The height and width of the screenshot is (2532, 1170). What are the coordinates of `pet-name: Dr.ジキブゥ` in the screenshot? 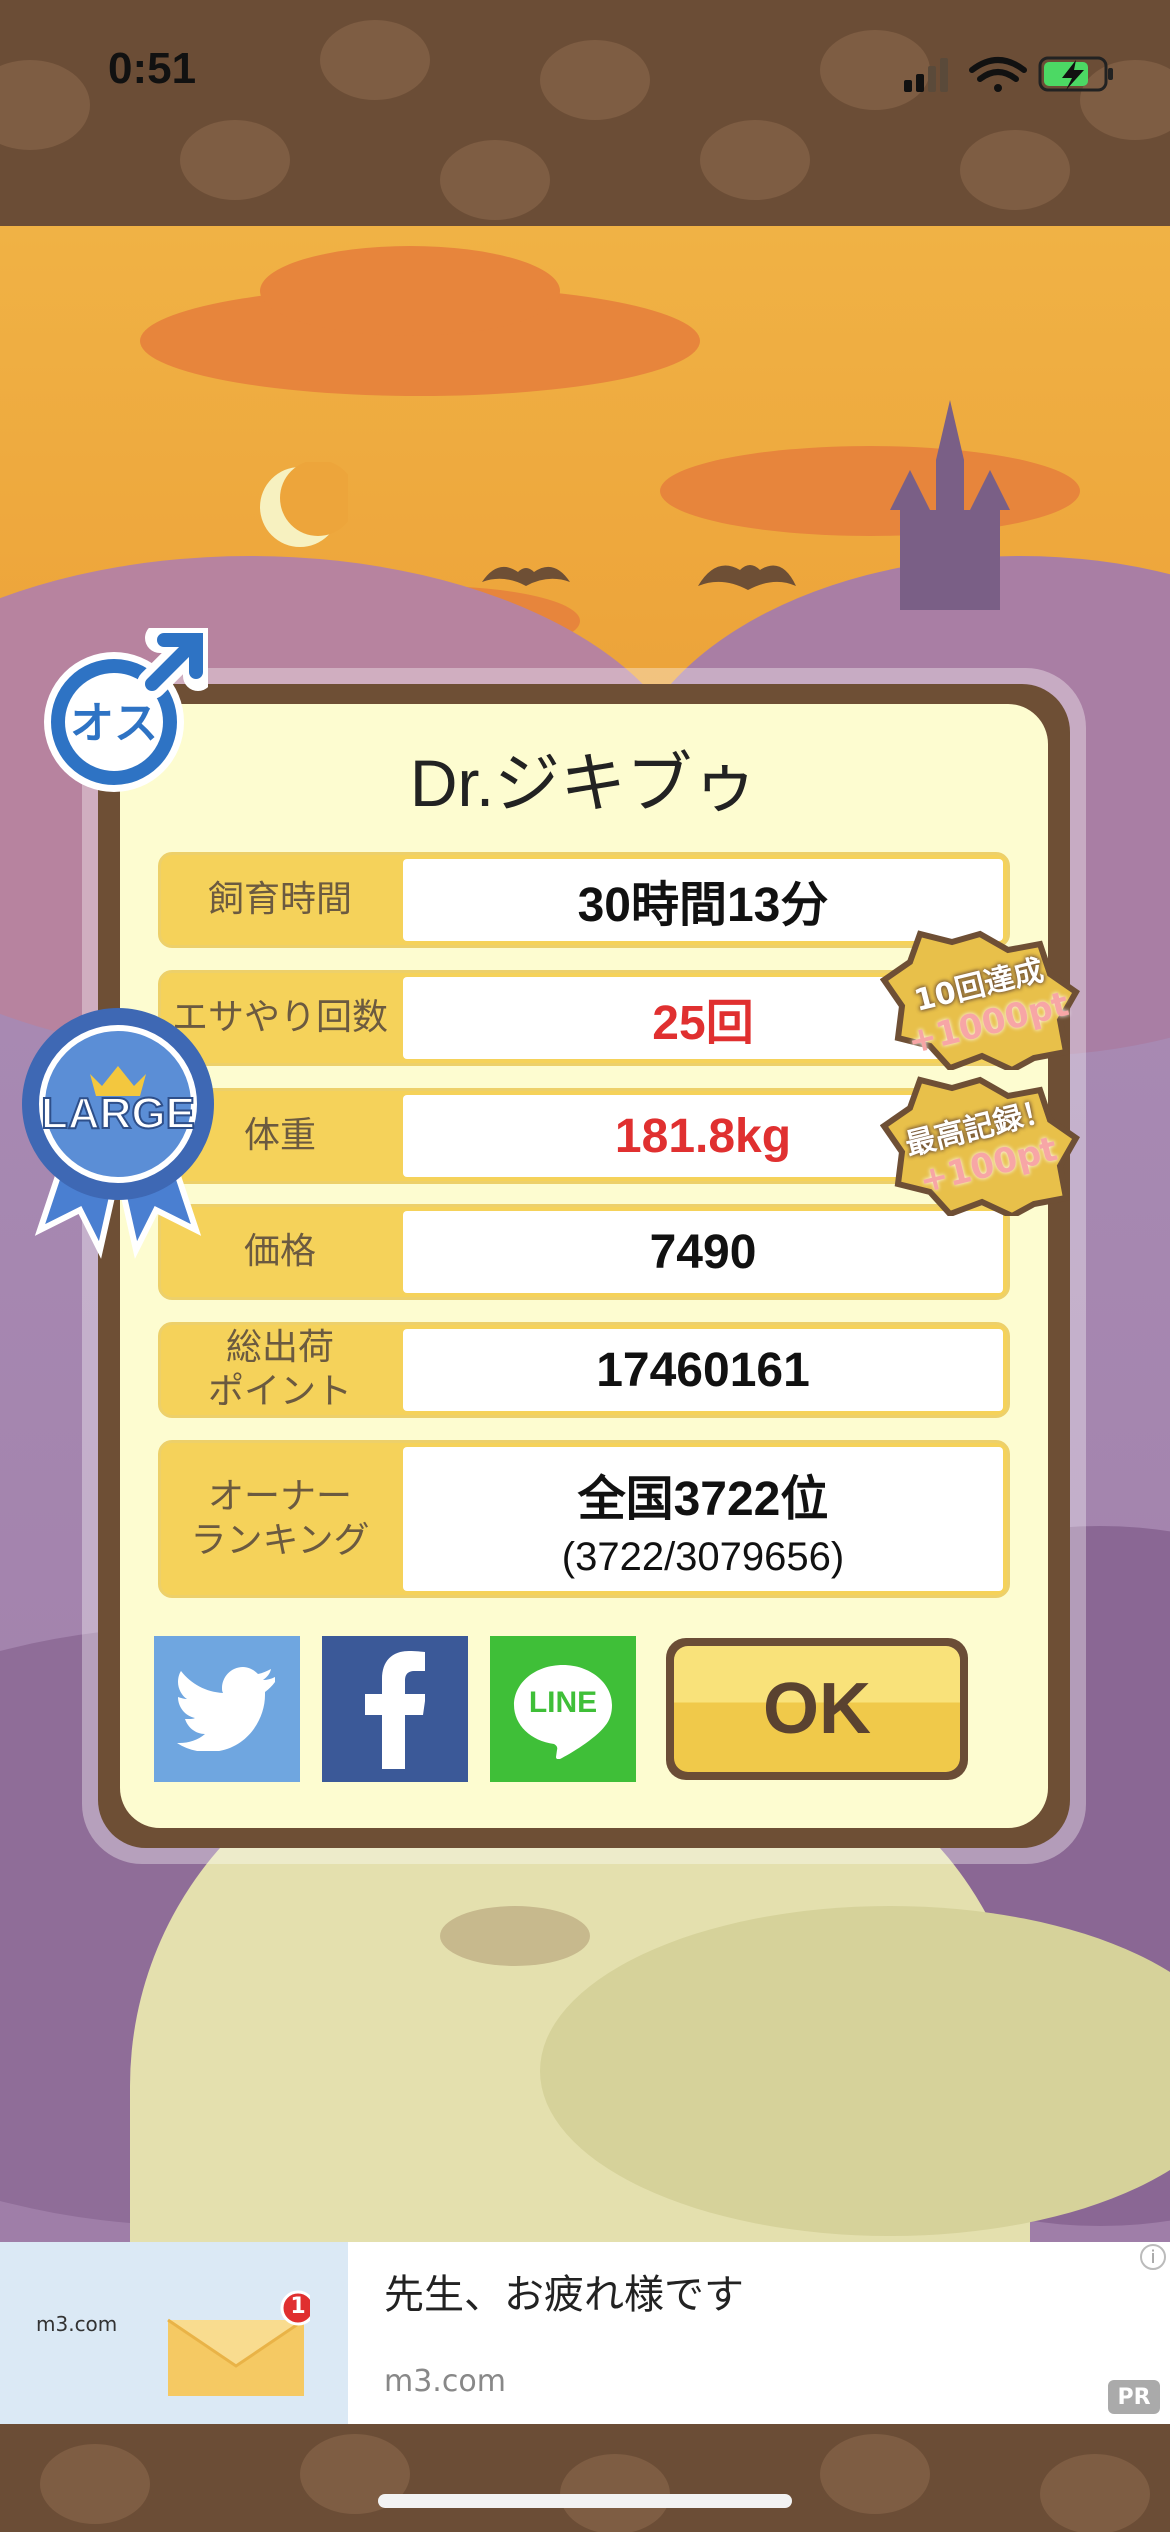 It's located at (584, 783).